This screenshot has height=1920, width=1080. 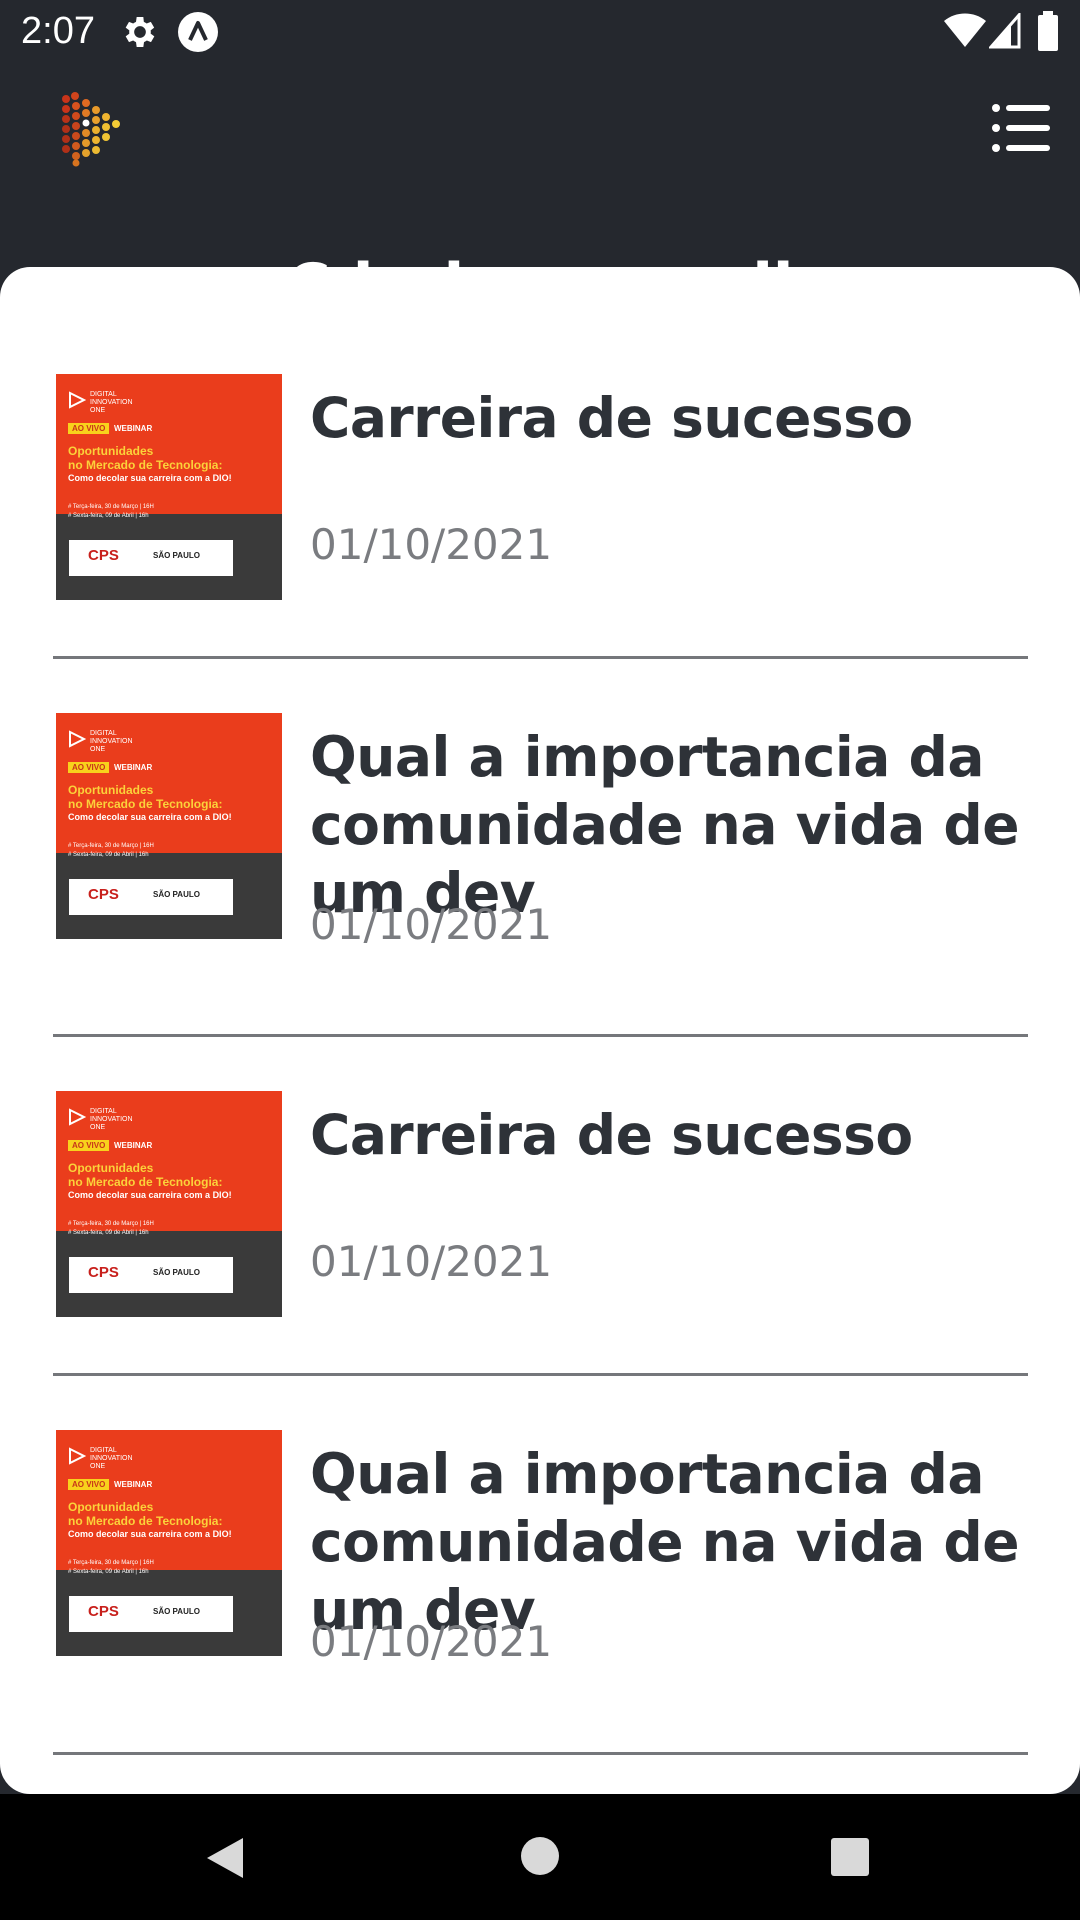 I want to click on home-icon, so click(x=540, y=1856).